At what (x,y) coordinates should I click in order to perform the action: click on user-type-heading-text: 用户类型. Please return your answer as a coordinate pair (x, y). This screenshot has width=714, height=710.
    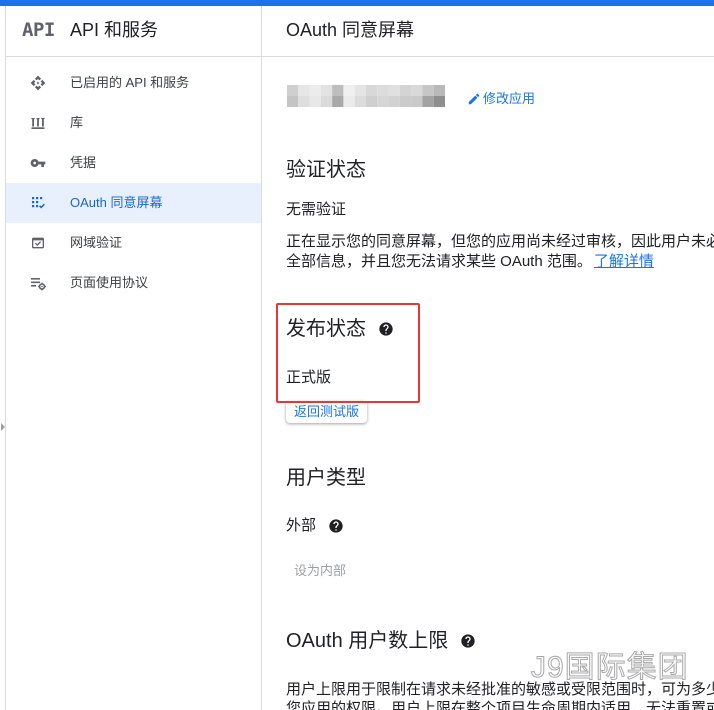
    Looking at the image, I should click on (326, 478).